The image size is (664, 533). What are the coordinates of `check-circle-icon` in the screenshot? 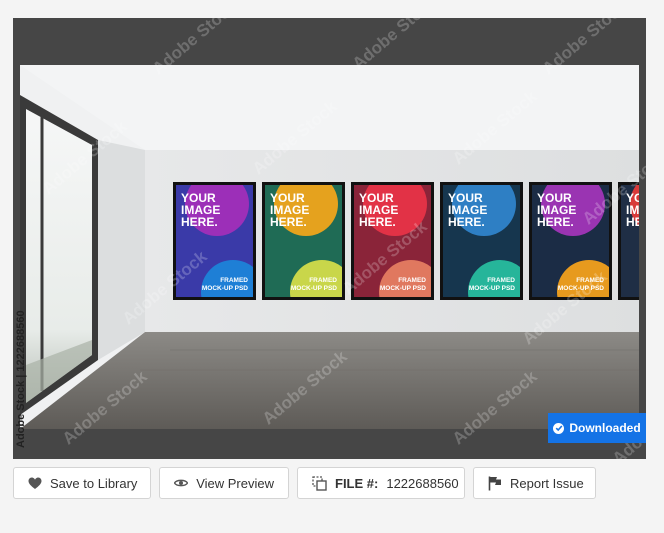 It's located at (559, 428).